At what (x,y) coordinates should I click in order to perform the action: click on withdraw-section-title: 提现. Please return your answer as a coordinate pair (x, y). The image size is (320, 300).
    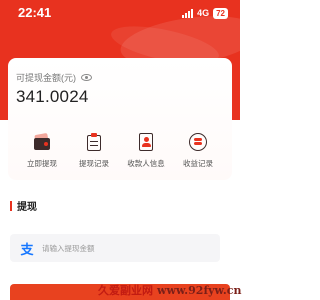
    Looking at the image, I should click on (23, 205).